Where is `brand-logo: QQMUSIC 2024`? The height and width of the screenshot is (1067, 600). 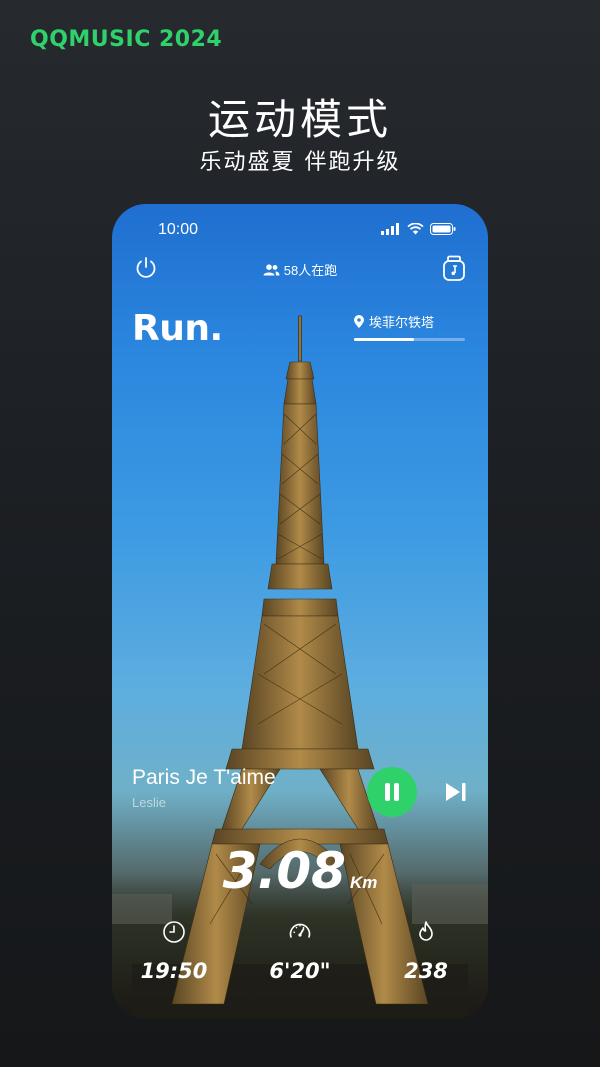
brand-logo: QQMUSIC 2024 is located at coordinates (126, 39).